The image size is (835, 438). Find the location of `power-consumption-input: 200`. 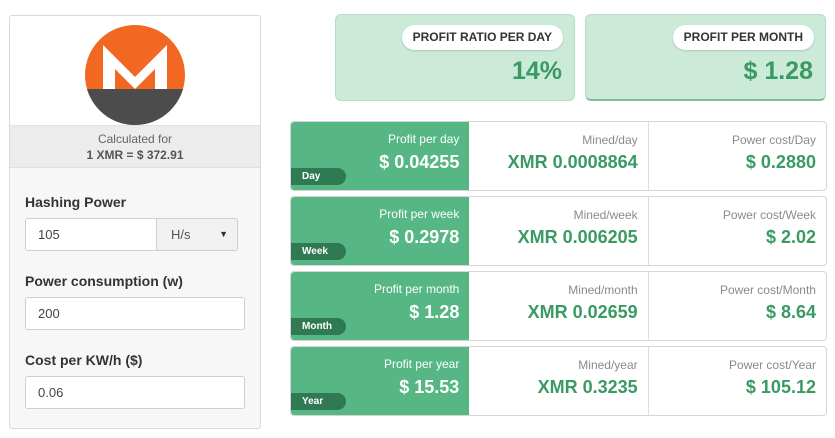

power-consumption-input: 200 is located at coordinates (135, 313).